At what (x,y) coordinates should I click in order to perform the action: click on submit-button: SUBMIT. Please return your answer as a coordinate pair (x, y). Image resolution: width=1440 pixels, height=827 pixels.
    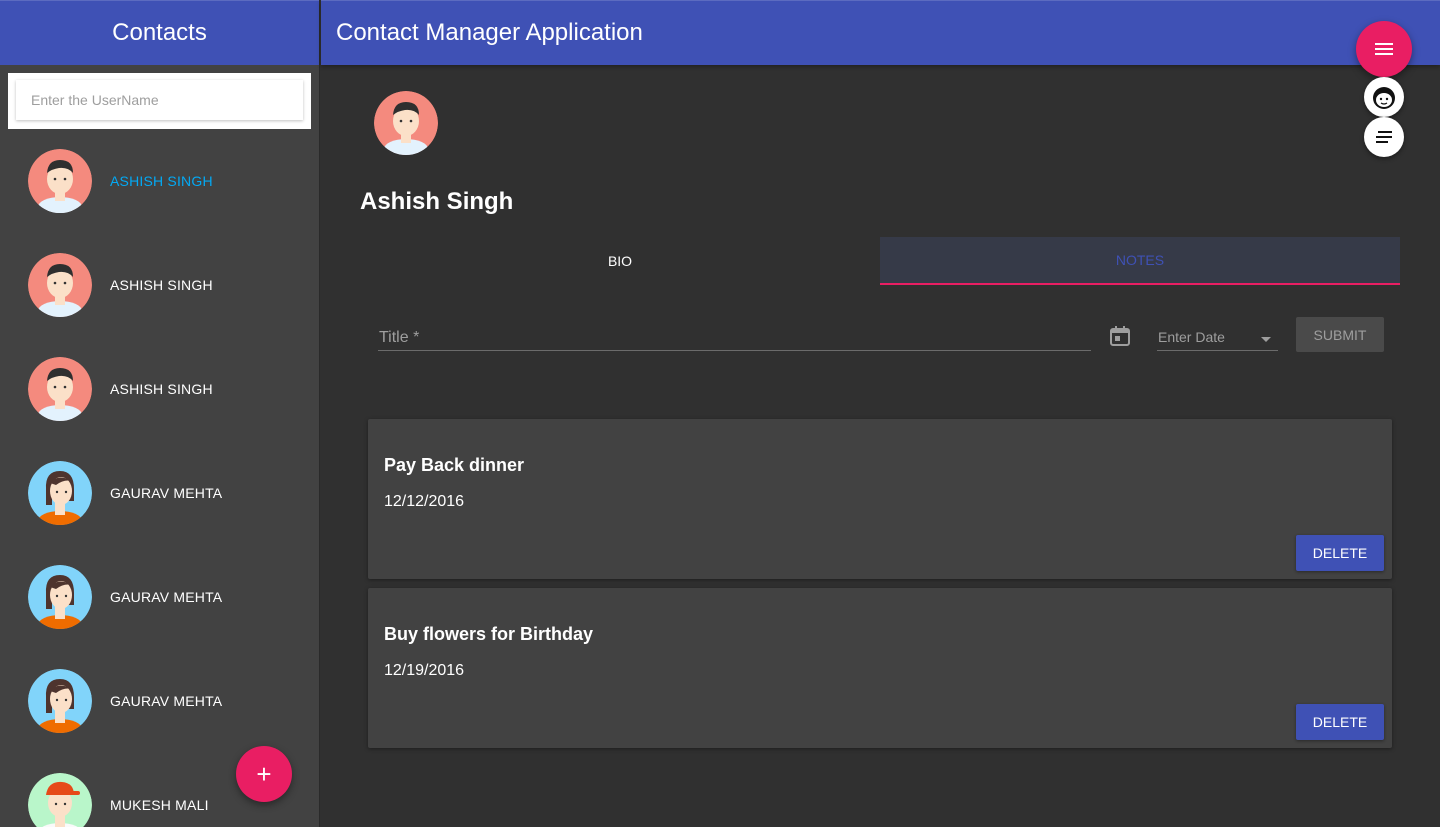
    Looking at the image, I should click on (1340, 334).